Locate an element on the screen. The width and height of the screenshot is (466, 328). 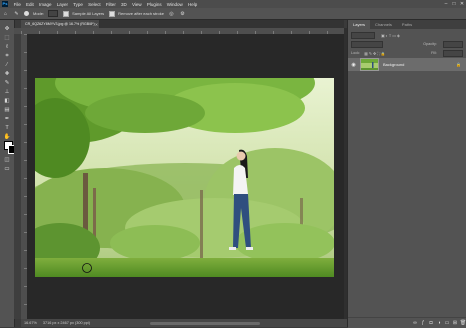
menu-layer: Layer is located at coordinates (62, 4).